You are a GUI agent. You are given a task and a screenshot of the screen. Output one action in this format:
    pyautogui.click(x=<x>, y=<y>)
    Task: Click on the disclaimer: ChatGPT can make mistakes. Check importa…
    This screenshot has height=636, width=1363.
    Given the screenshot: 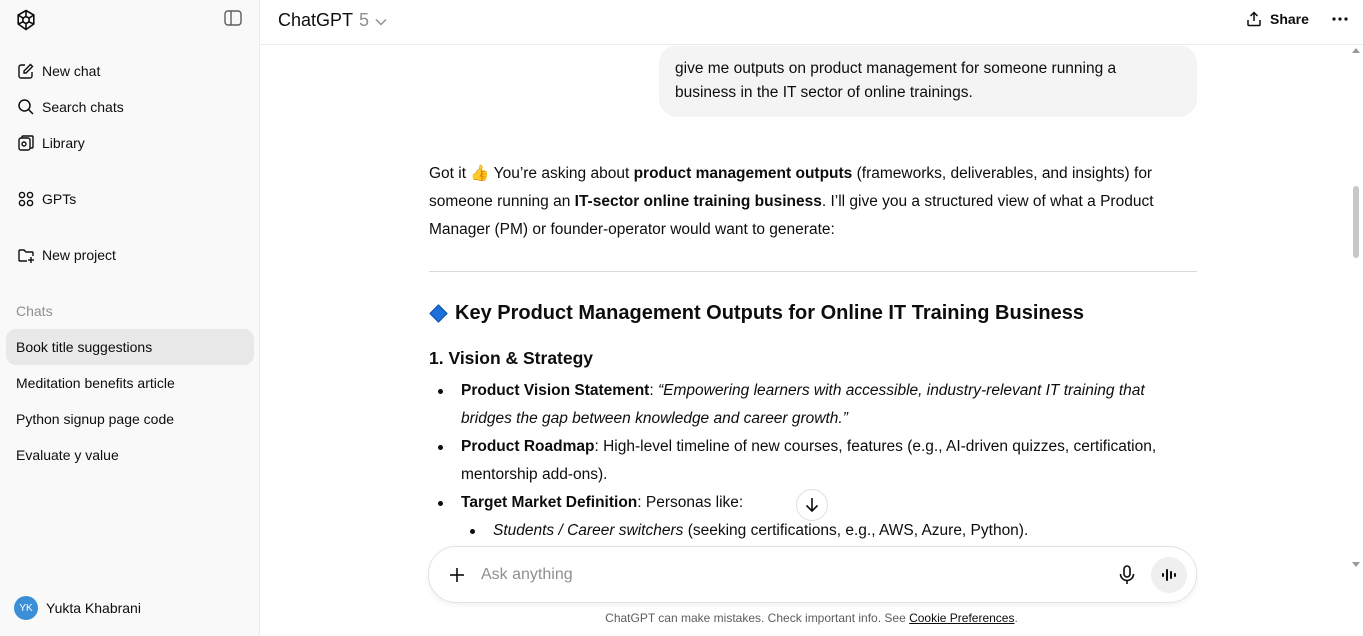 What is the action you would take?
    pyautogui.click(x=811, y=618)
    